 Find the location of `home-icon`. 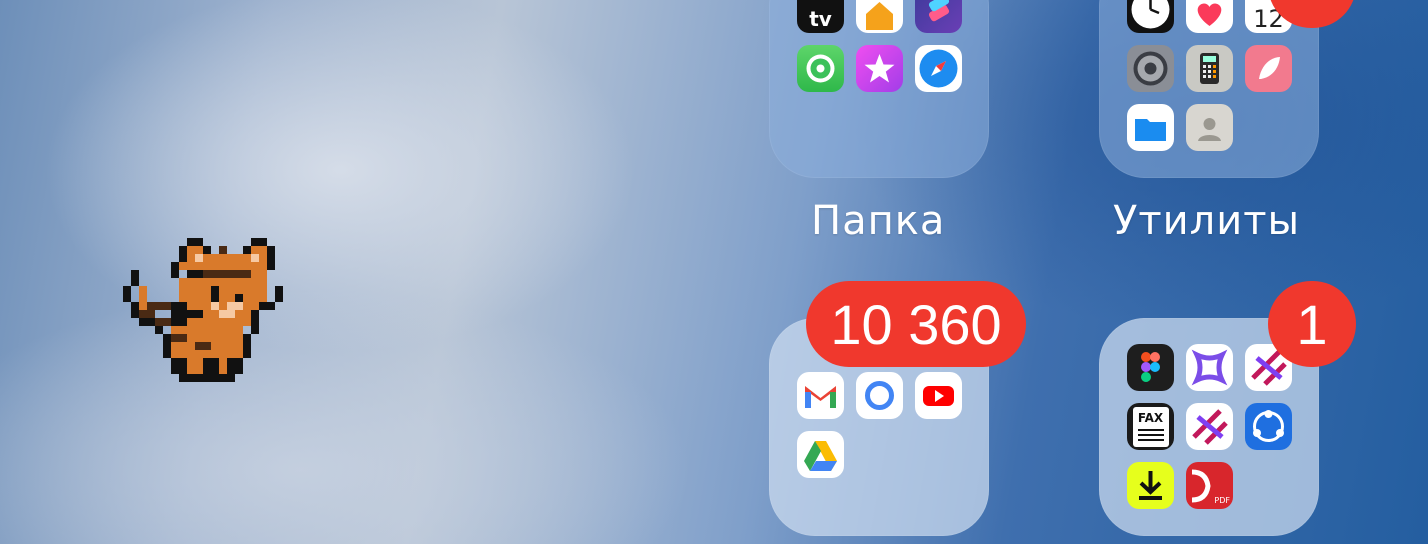

home-icon is located at coordinates (879, 16).